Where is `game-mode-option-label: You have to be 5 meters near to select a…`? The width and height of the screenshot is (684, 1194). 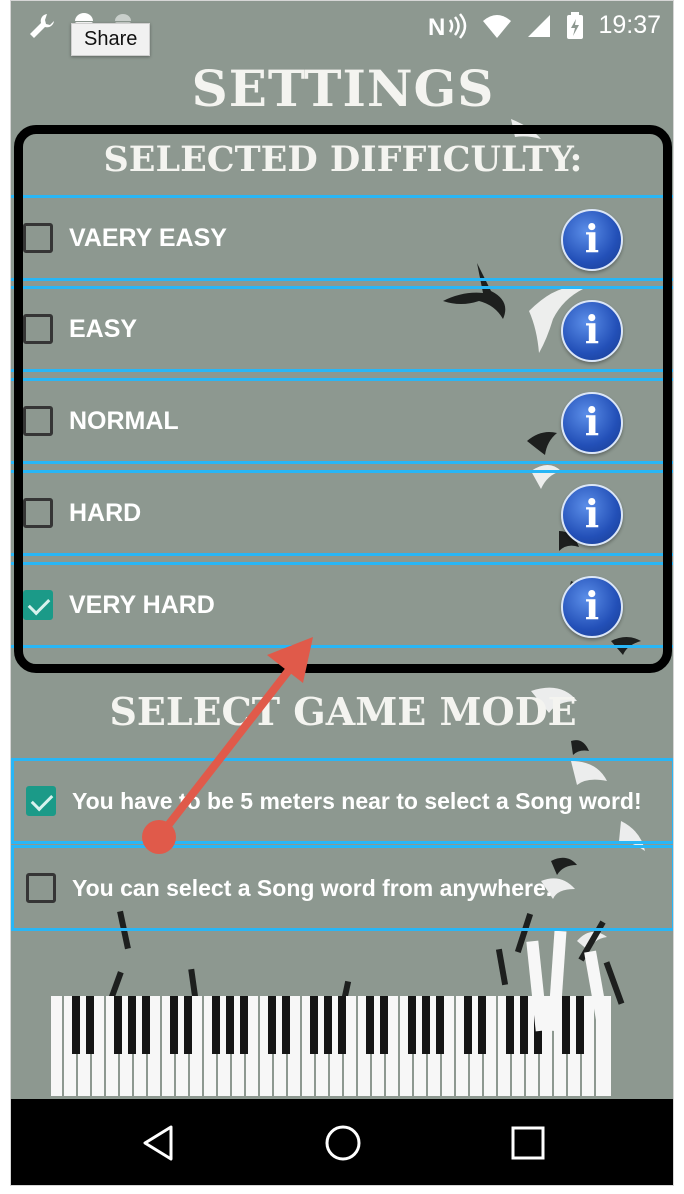
game-mode-option-label: You have to be 5 meters near to select a… is located at coordinates (357, 801).